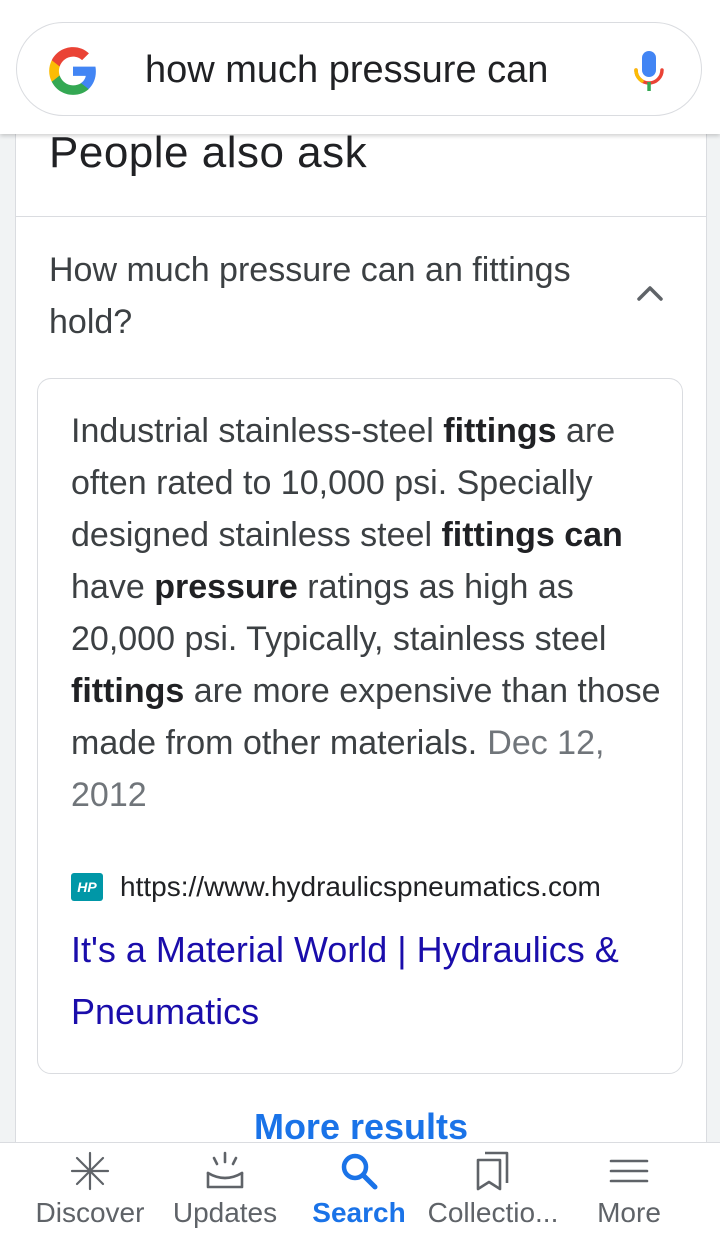 The height and width of the screenshot is (1239, 720). I want to click on chevron-up-icon, so click(650, 292).